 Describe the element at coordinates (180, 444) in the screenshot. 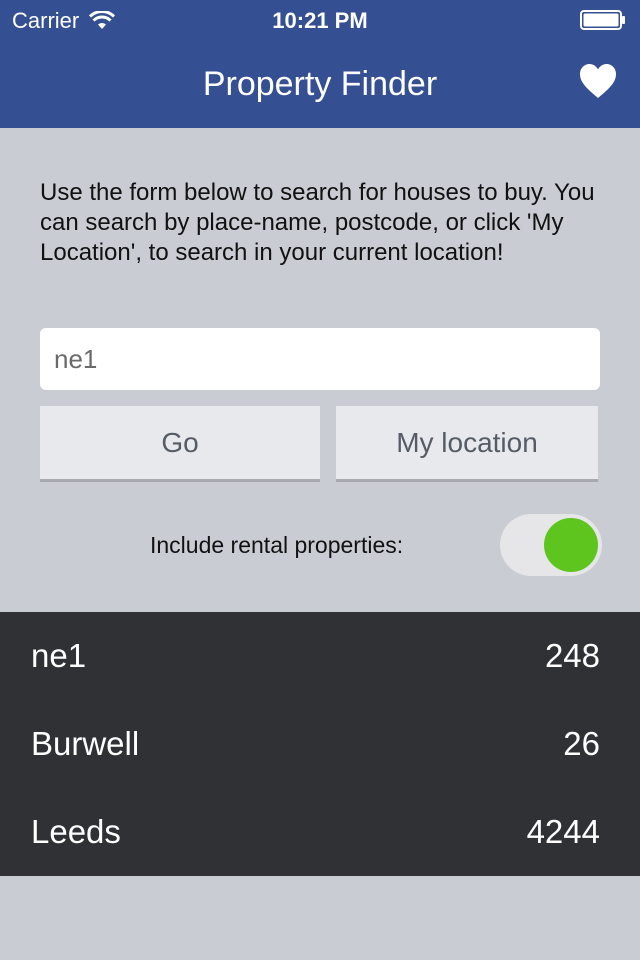

I see `go-button: Go` at that location.